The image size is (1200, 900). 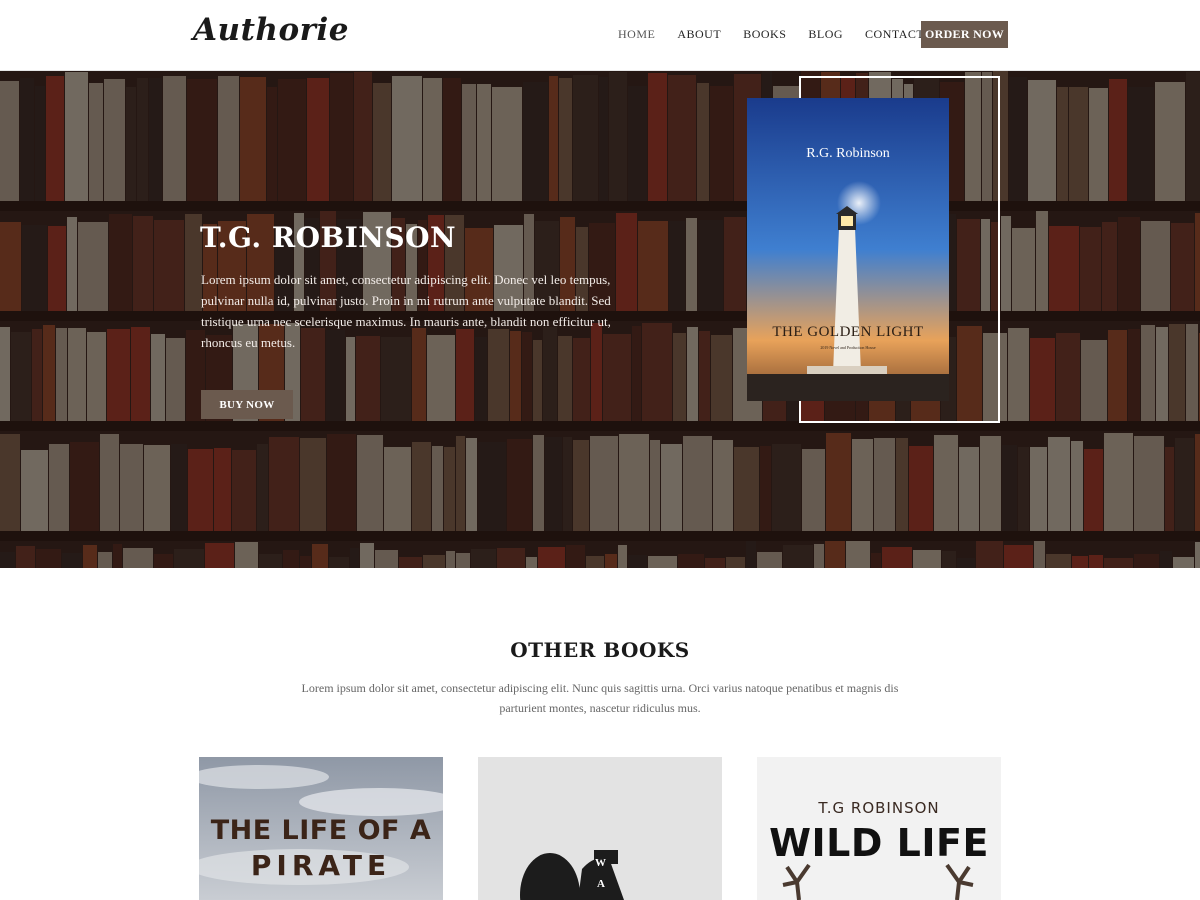 What do you see at coordinates (600, 863) in the screenshot?
I see `cover-letter-w: W` at bounding box center [600, 863].